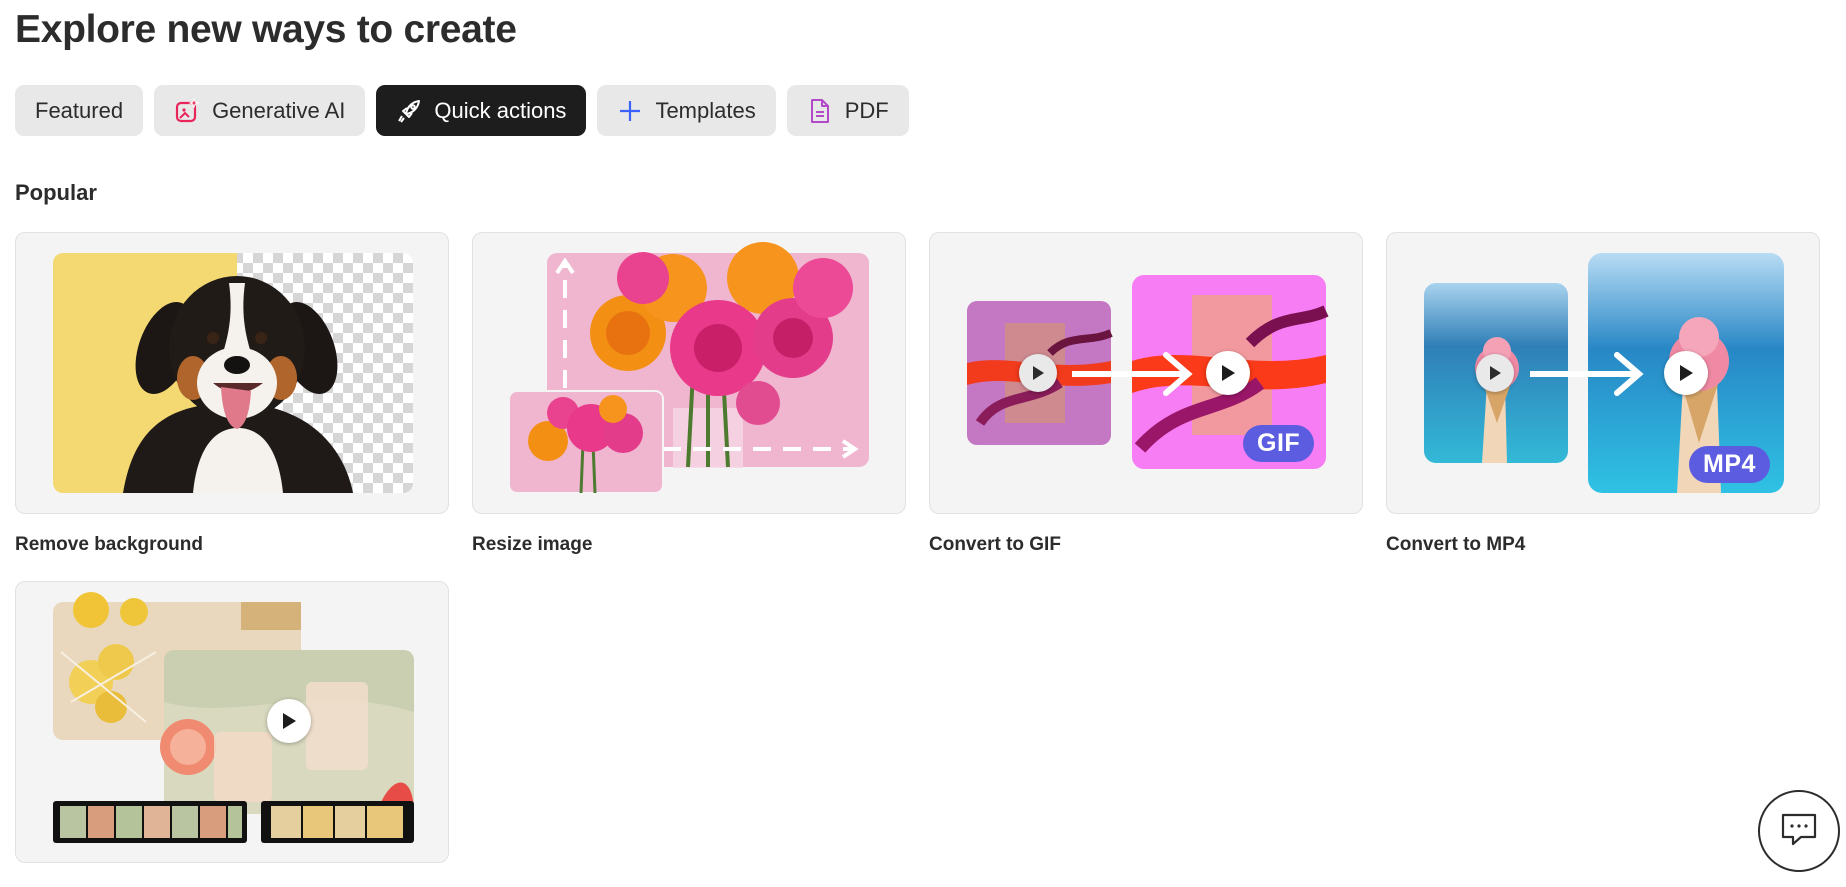 The height and width of the screenshot is (887, 1846). I want to click on mp4-badge: MP4, so click(1729, 464).